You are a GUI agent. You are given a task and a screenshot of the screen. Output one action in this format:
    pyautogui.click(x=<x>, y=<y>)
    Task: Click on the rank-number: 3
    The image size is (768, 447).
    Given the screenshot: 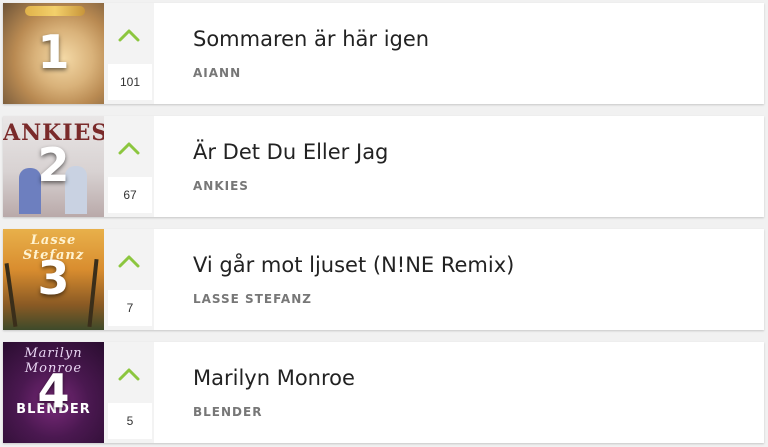 What is the action you would take?
    pyautogui.click(x=53, y=278)
    